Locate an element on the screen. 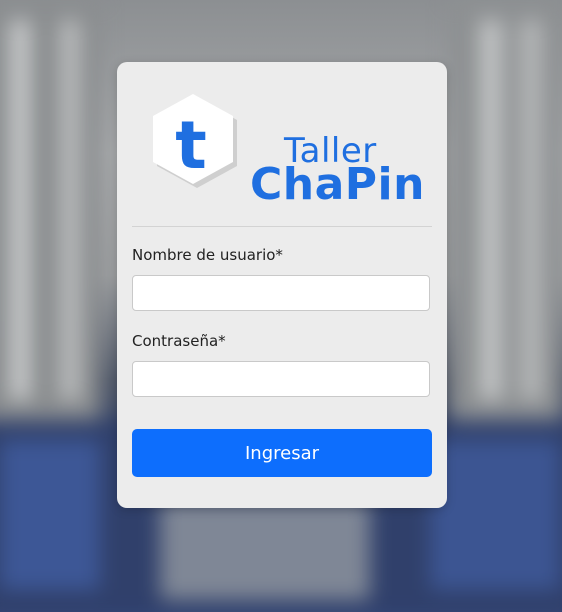  username-input is located at coordinates (281, 293).